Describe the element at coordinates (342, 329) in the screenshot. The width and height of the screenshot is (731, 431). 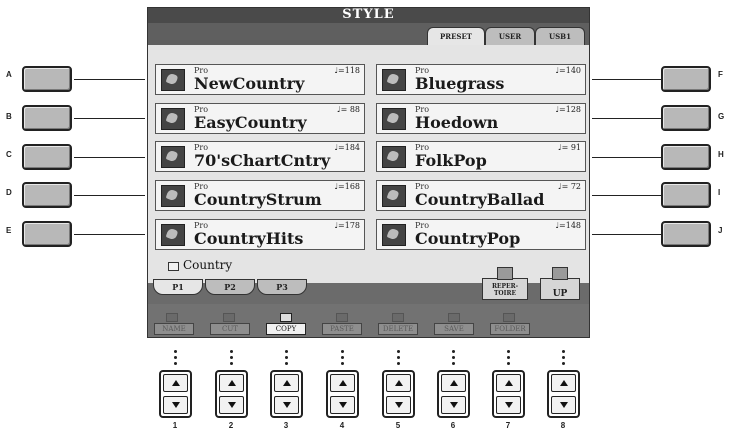
I see `paste-button: PASTE` at that location.